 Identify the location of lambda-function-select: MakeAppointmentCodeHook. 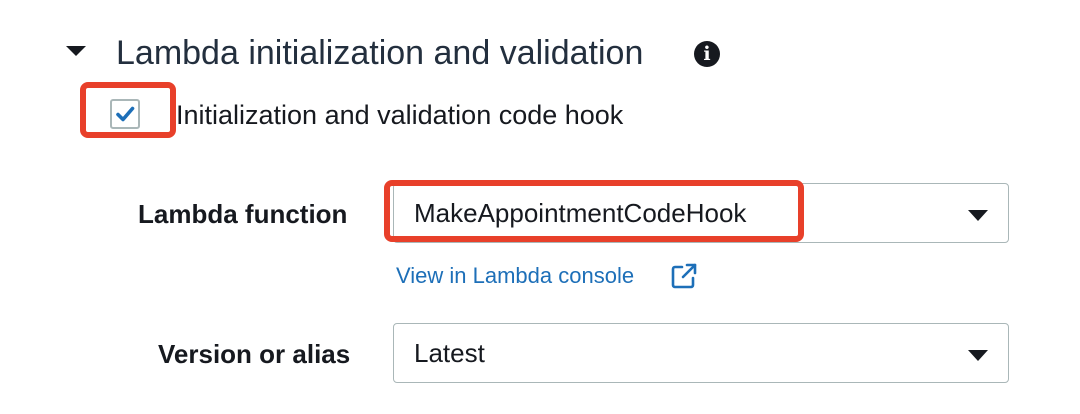
(701, 213).